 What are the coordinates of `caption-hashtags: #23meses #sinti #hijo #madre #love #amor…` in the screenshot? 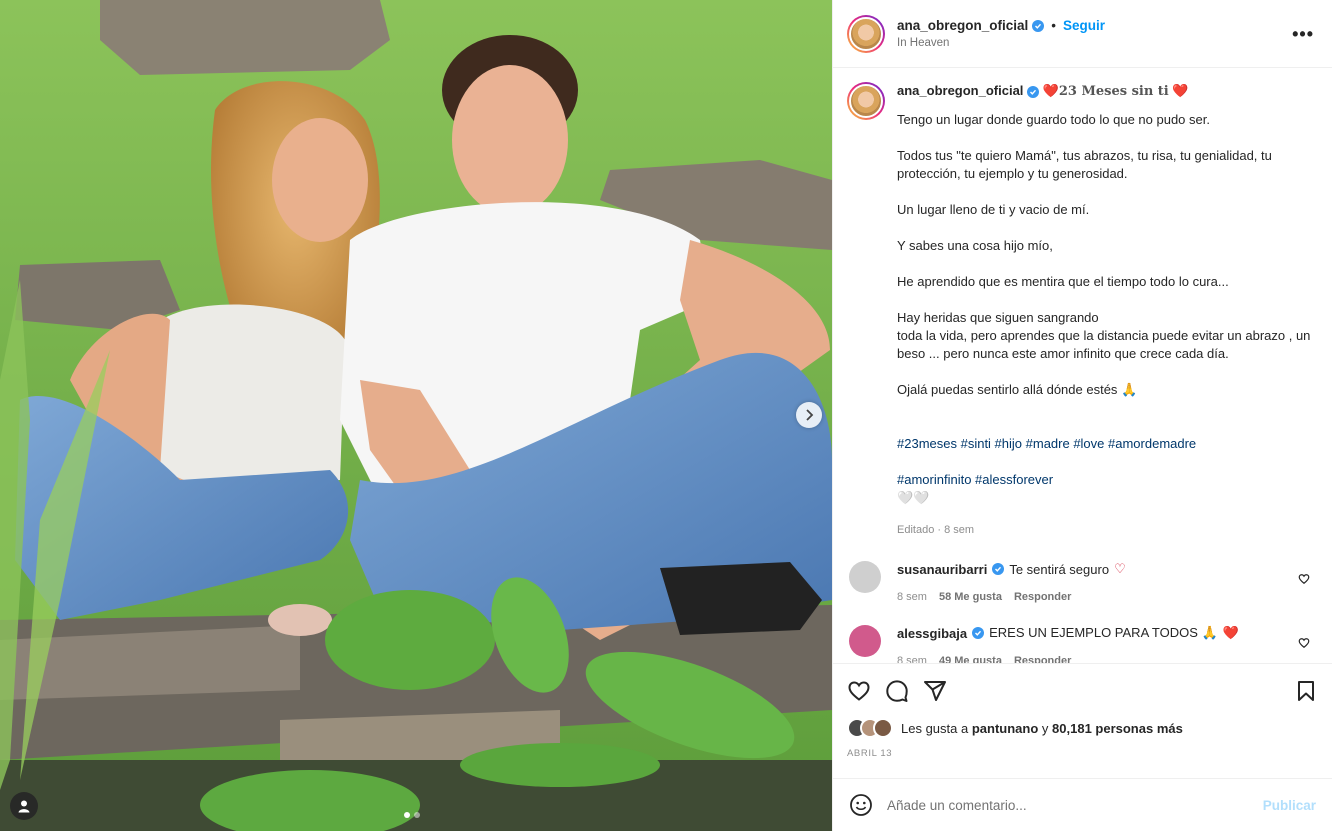 It's located at (1106, 462).